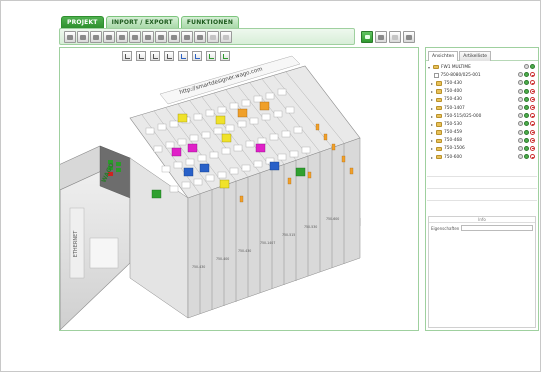 This screenshot has height=372, width=541. I want to click on svg-text: 750-530, so click(310, 227).